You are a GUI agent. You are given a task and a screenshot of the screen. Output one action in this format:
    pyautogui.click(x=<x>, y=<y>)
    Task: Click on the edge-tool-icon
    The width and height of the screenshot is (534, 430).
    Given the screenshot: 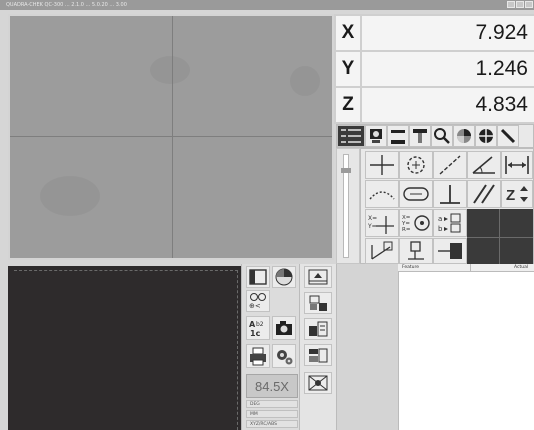 What is the action you would take?
    pyautogui.click(x=398, y=136)
    